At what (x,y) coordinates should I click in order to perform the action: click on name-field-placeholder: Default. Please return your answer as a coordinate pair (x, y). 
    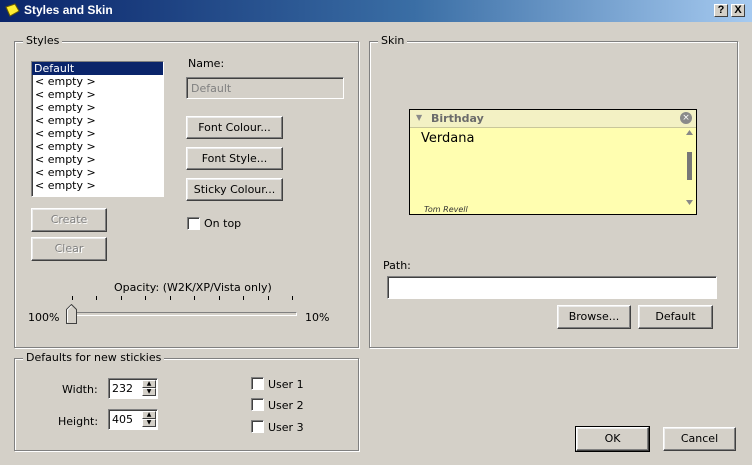
    Looking at the image, I should click on (211, 88).